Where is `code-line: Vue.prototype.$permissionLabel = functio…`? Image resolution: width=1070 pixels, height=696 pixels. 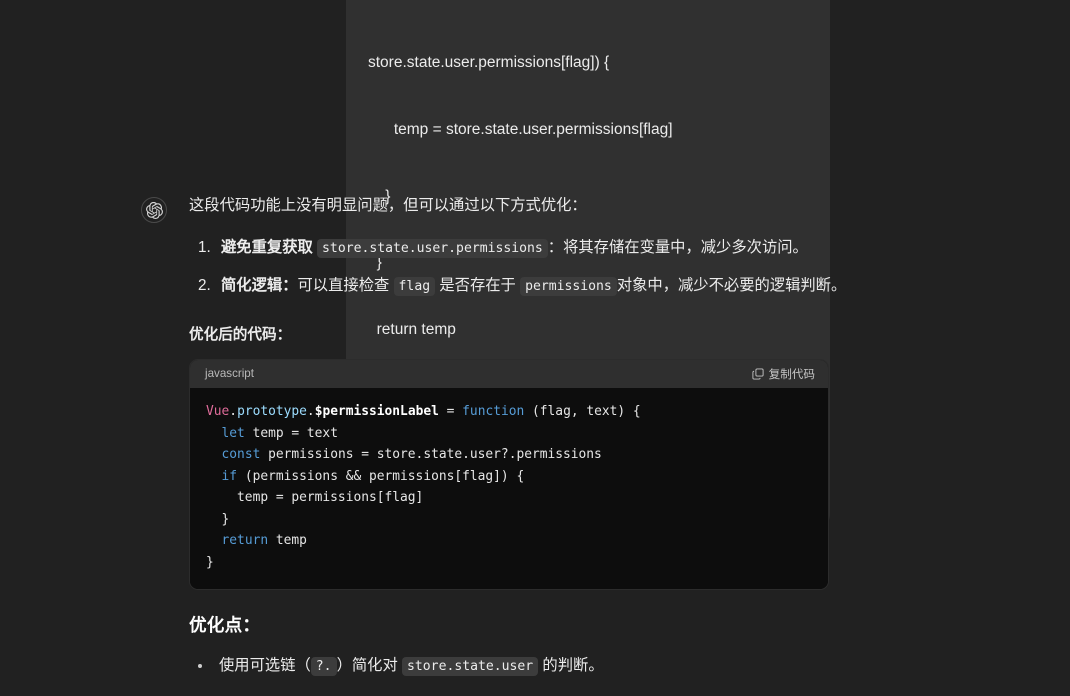 code-line: Vue.prototype.$permissionLabel = functio… is located at coordinates (509, 412).